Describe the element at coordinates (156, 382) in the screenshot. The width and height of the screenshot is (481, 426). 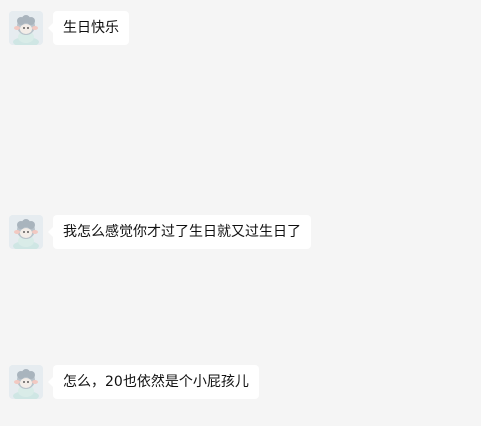
I see `message-bubble: 怎么，20也依然是个小屁孩儿` at that location.